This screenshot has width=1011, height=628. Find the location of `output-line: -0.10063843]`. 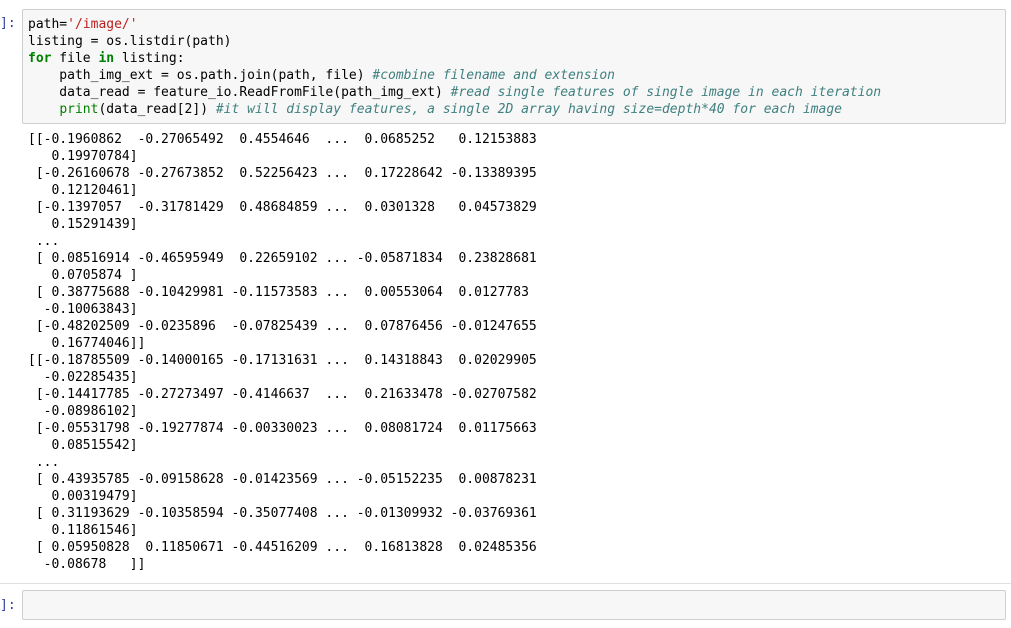

output-line: -0.10063843] is located at coordinates (83, 309).